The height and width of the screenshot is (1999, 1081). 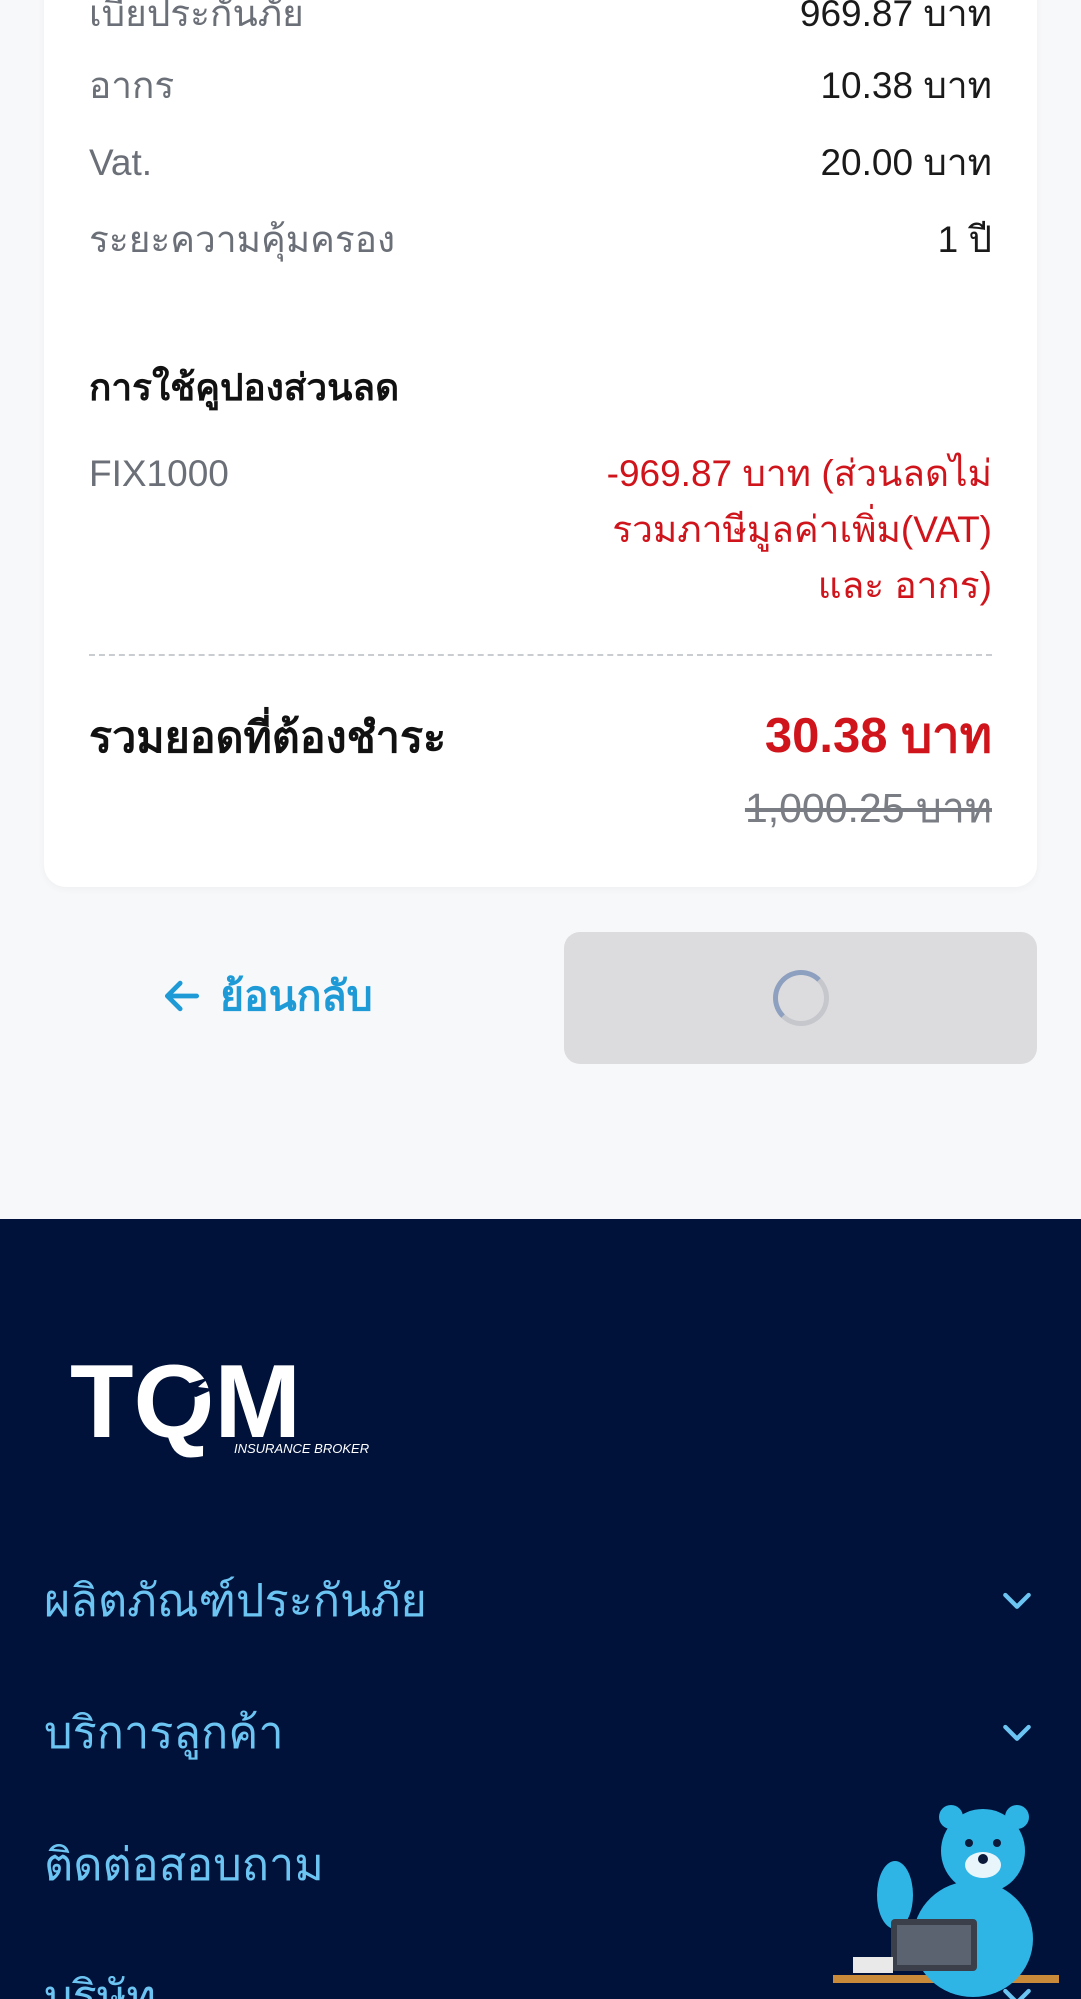 I want to click on original-amount: 1,000.25 บาท, so click(x=868, y=808).